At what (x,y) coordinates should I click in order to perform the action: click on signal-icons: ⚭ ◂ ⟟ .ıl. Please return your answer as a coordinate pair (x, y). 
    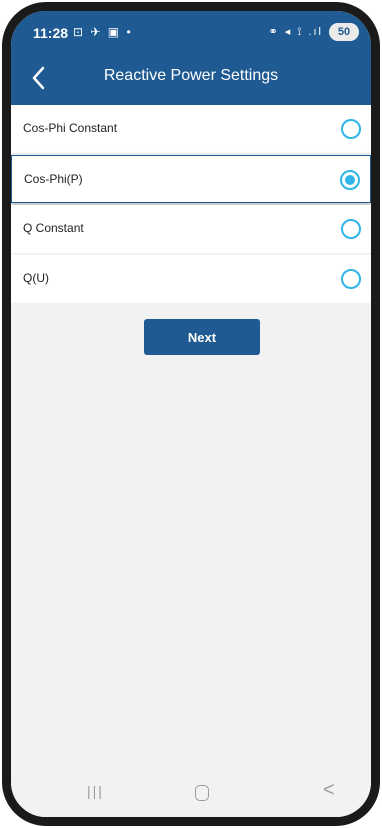
    Looking at the image, I should click on (295, 32).